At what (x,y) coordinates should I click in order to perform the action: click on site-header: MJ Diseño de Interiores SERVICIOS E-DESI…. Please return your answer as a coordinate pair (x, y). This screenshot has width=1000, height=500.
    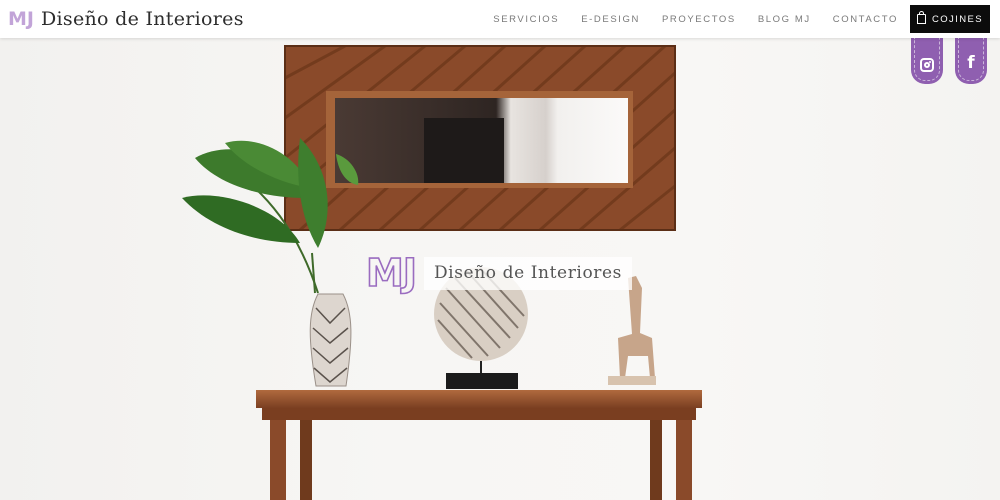
    Looking at the image, I should click on (500, 19).